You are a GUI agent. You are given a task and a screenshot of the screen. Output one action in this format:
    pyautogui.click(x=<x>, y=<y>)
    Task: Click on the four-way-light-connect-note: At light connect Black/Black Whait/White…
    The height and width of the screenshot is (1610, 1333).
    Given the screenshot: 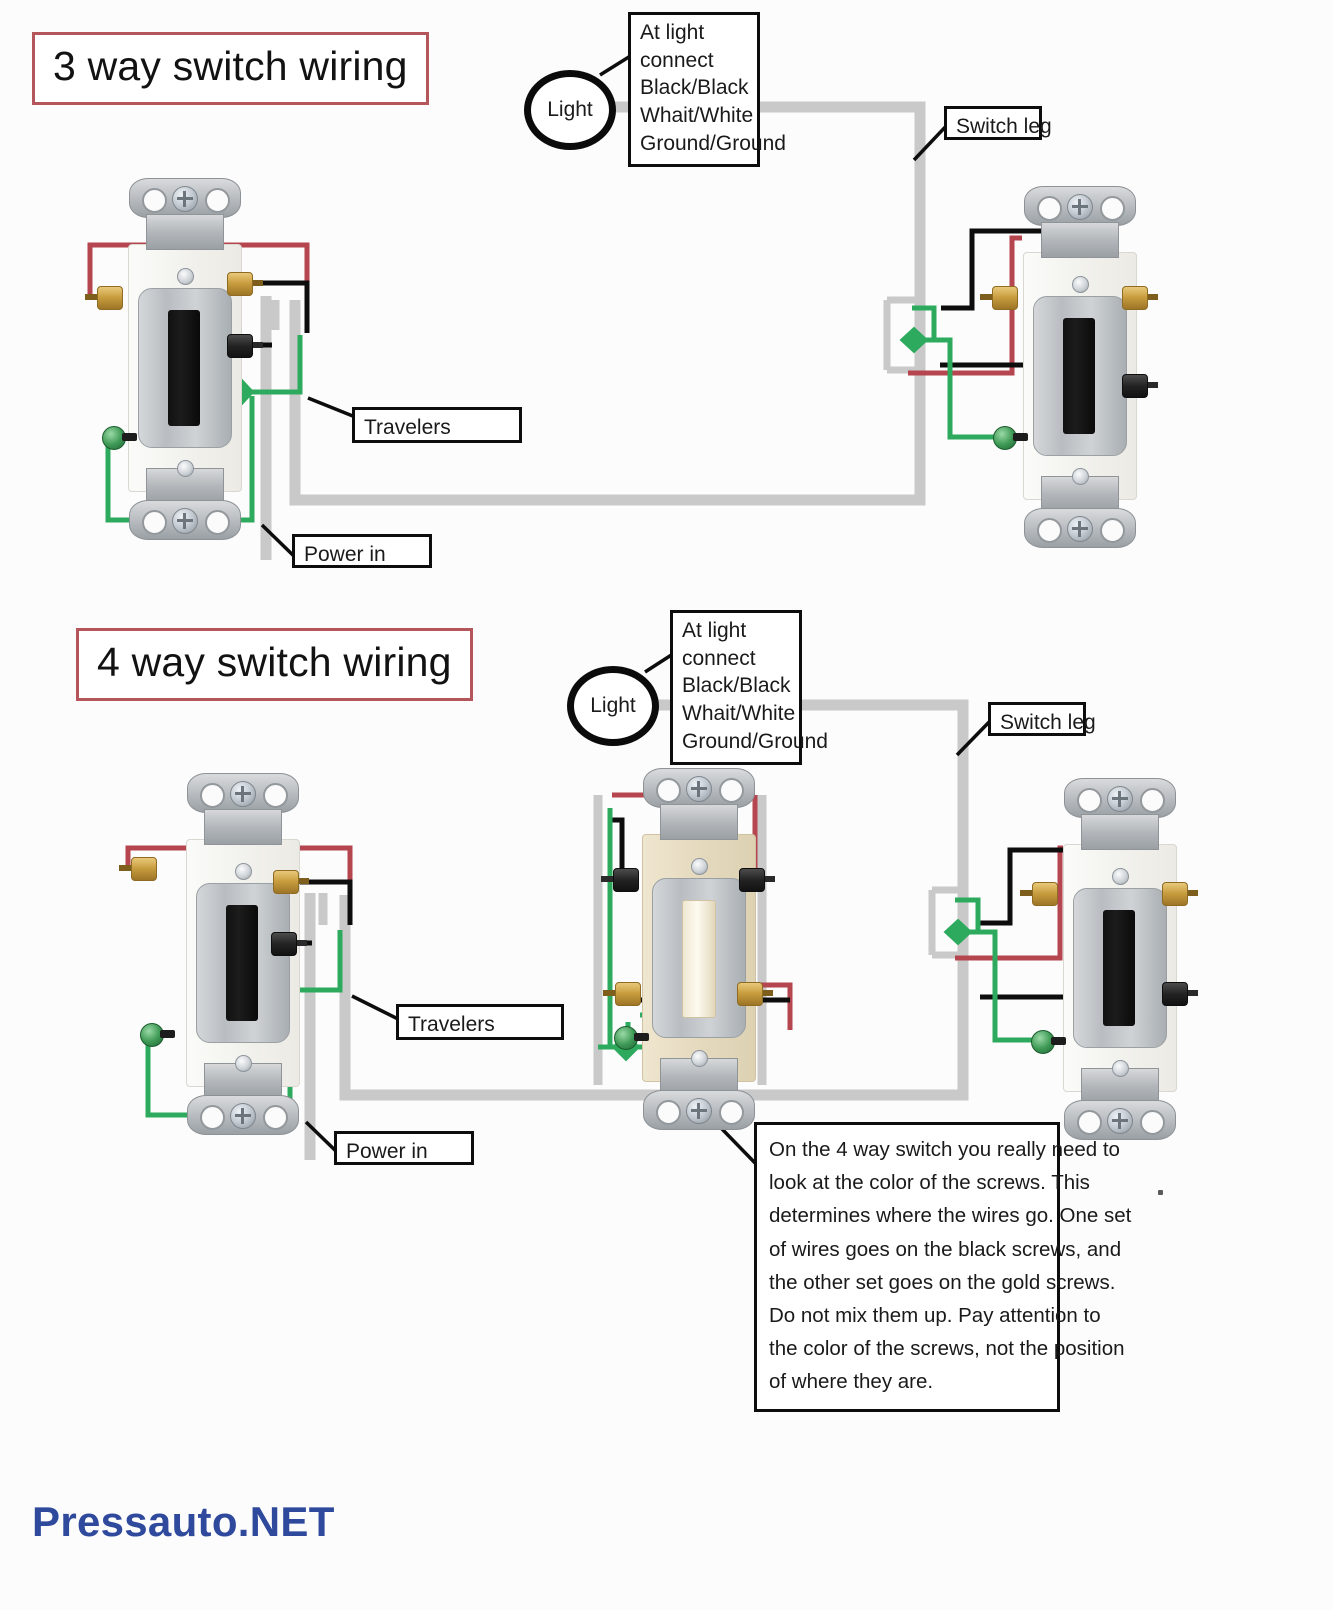 What is the action you would take?
    pyautogui.click(x=749, y=687)
    